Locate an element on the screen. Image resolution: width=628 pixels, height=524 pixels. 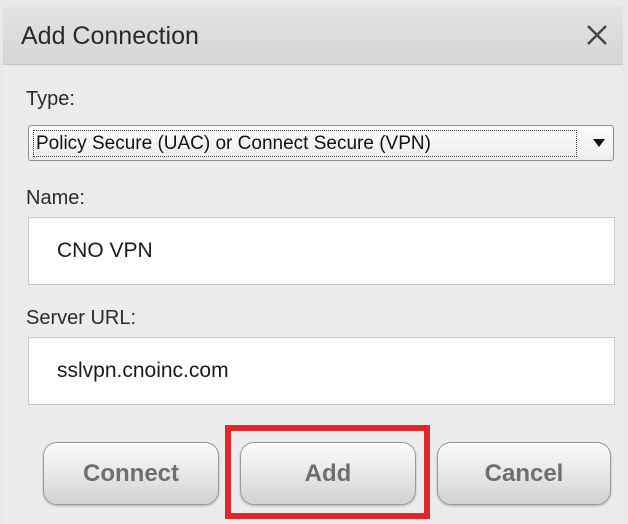
type-label: Type: is located at coordinates (50, 99).